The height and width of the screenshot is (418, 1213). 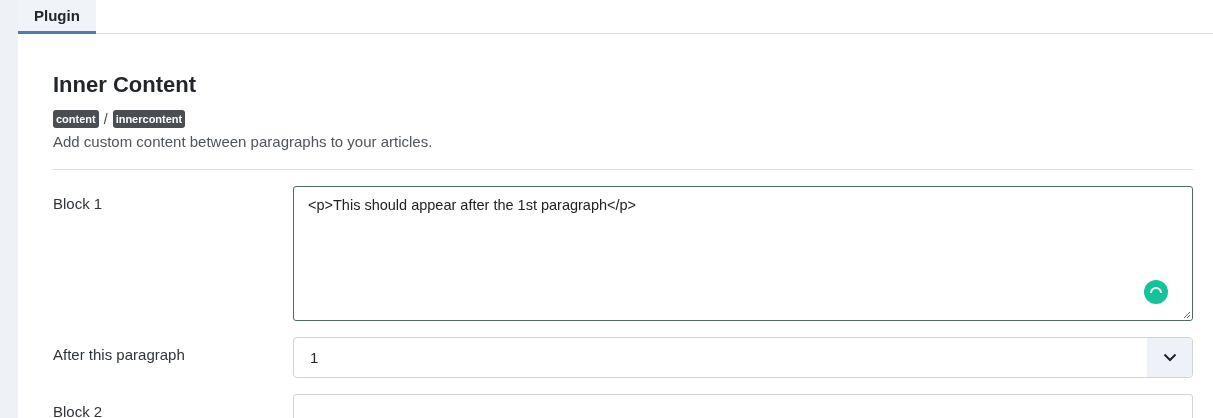 I want to click on status-icon, so click(x=1156, y=292).